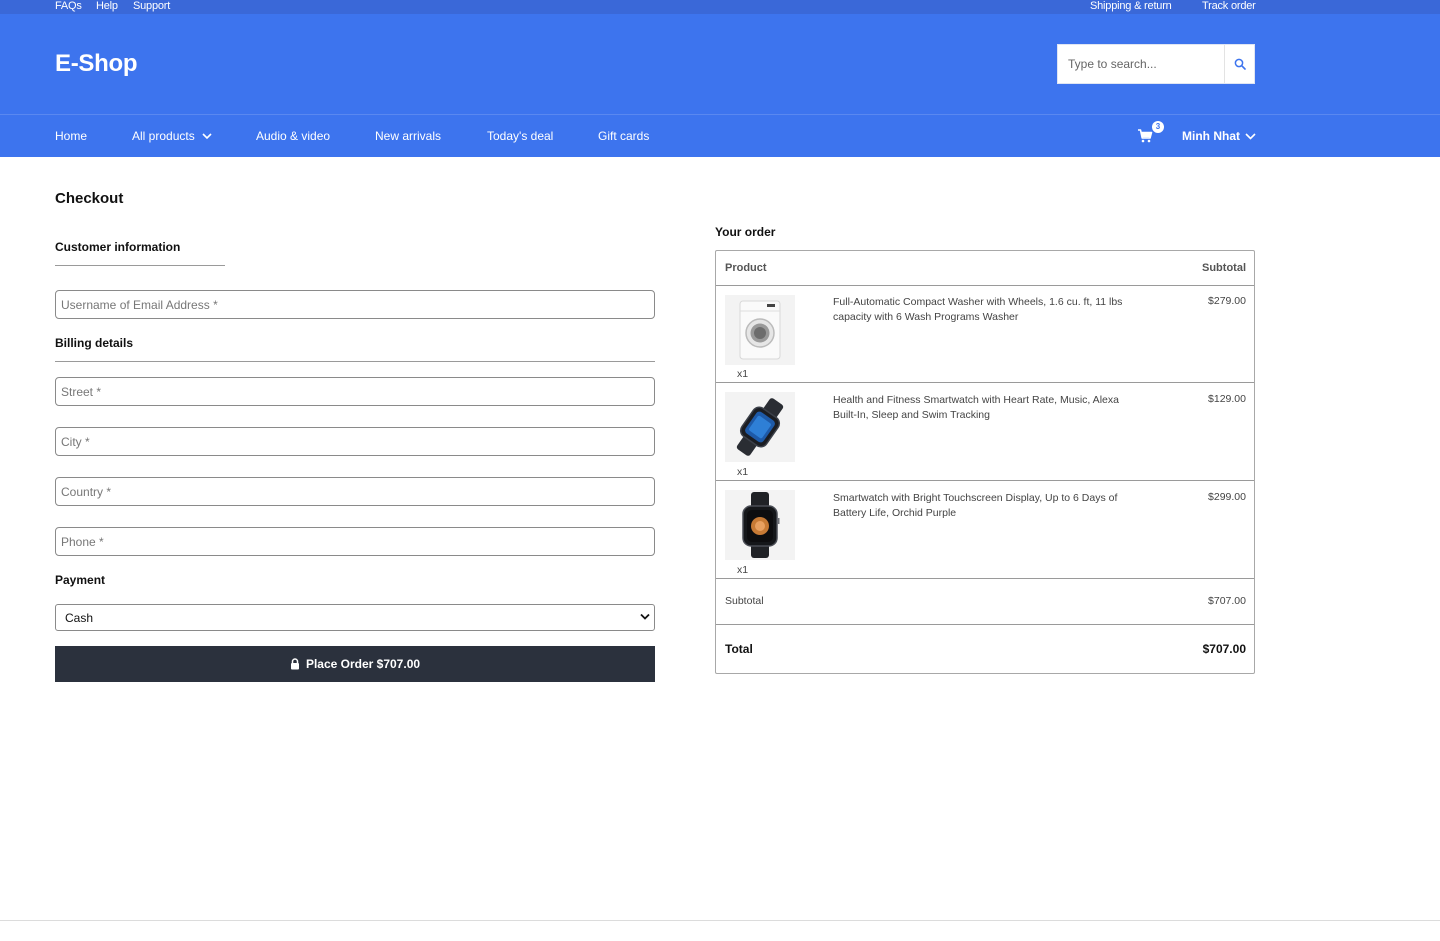  Describe the element at coordinates (1131, 6) in the screenshot. I see `shipping-return-link: Shipping & return` at that location.